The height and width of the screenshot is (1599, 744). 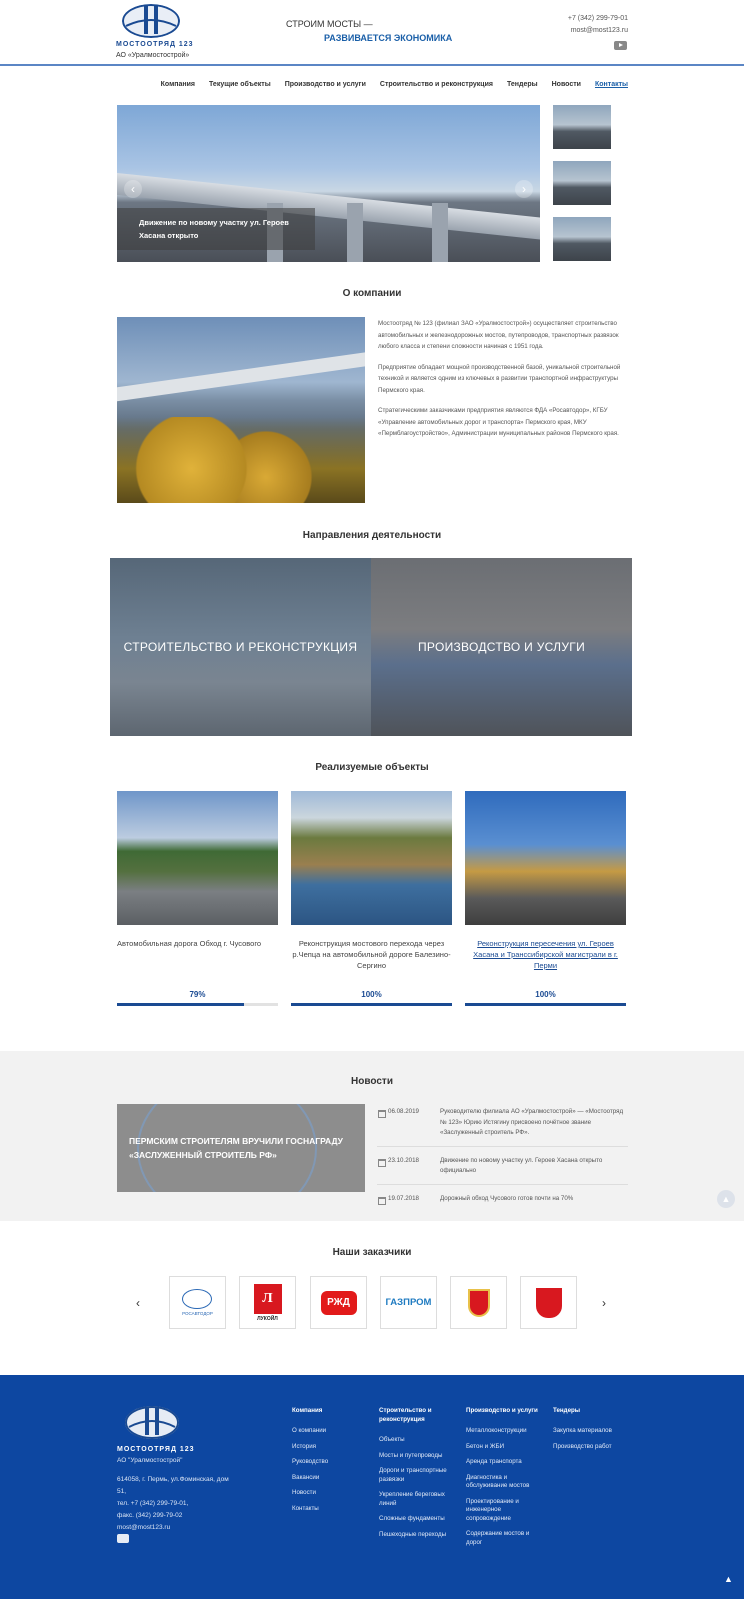 I want to click on footer-col-heading: Тендеры, so click(x=590, y=1410).